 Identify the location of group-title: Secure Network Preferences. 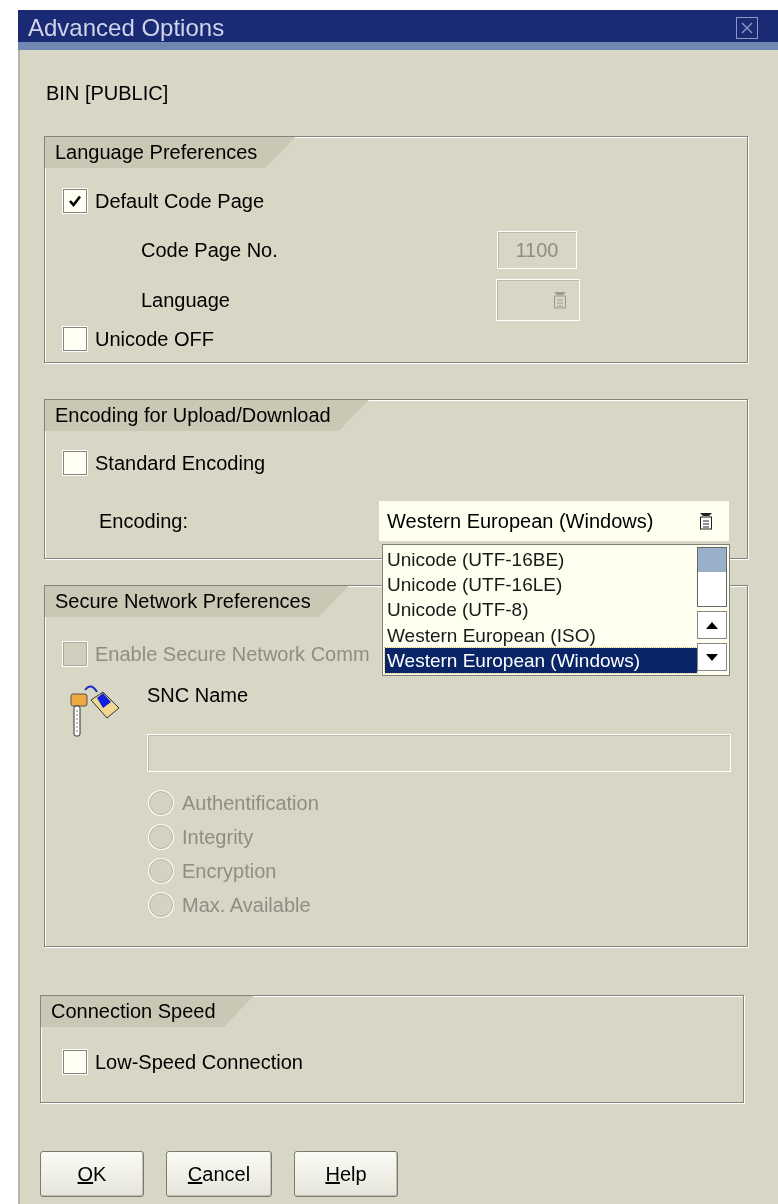
(197, 601).